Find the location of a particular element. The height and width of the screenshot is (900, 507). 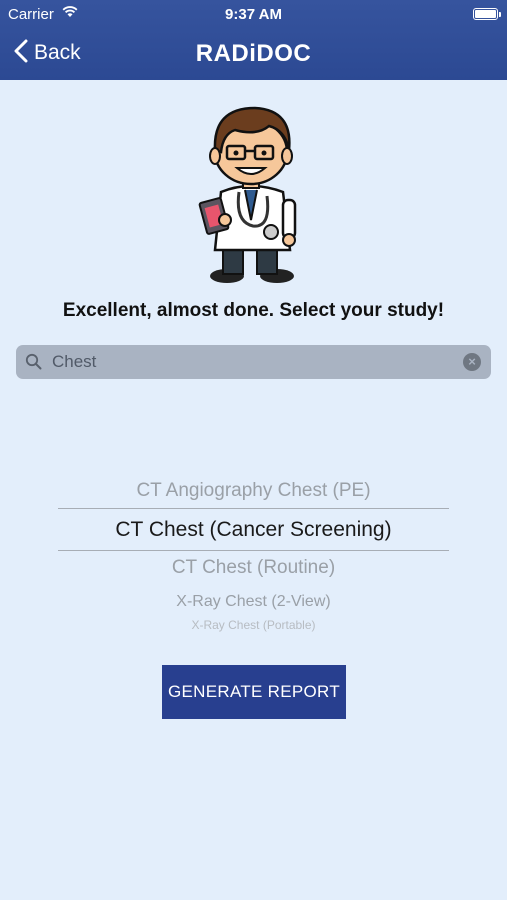

nav-header: Carrier 9:37 AM Back RADiDOC is located at coordinates (253, 40).